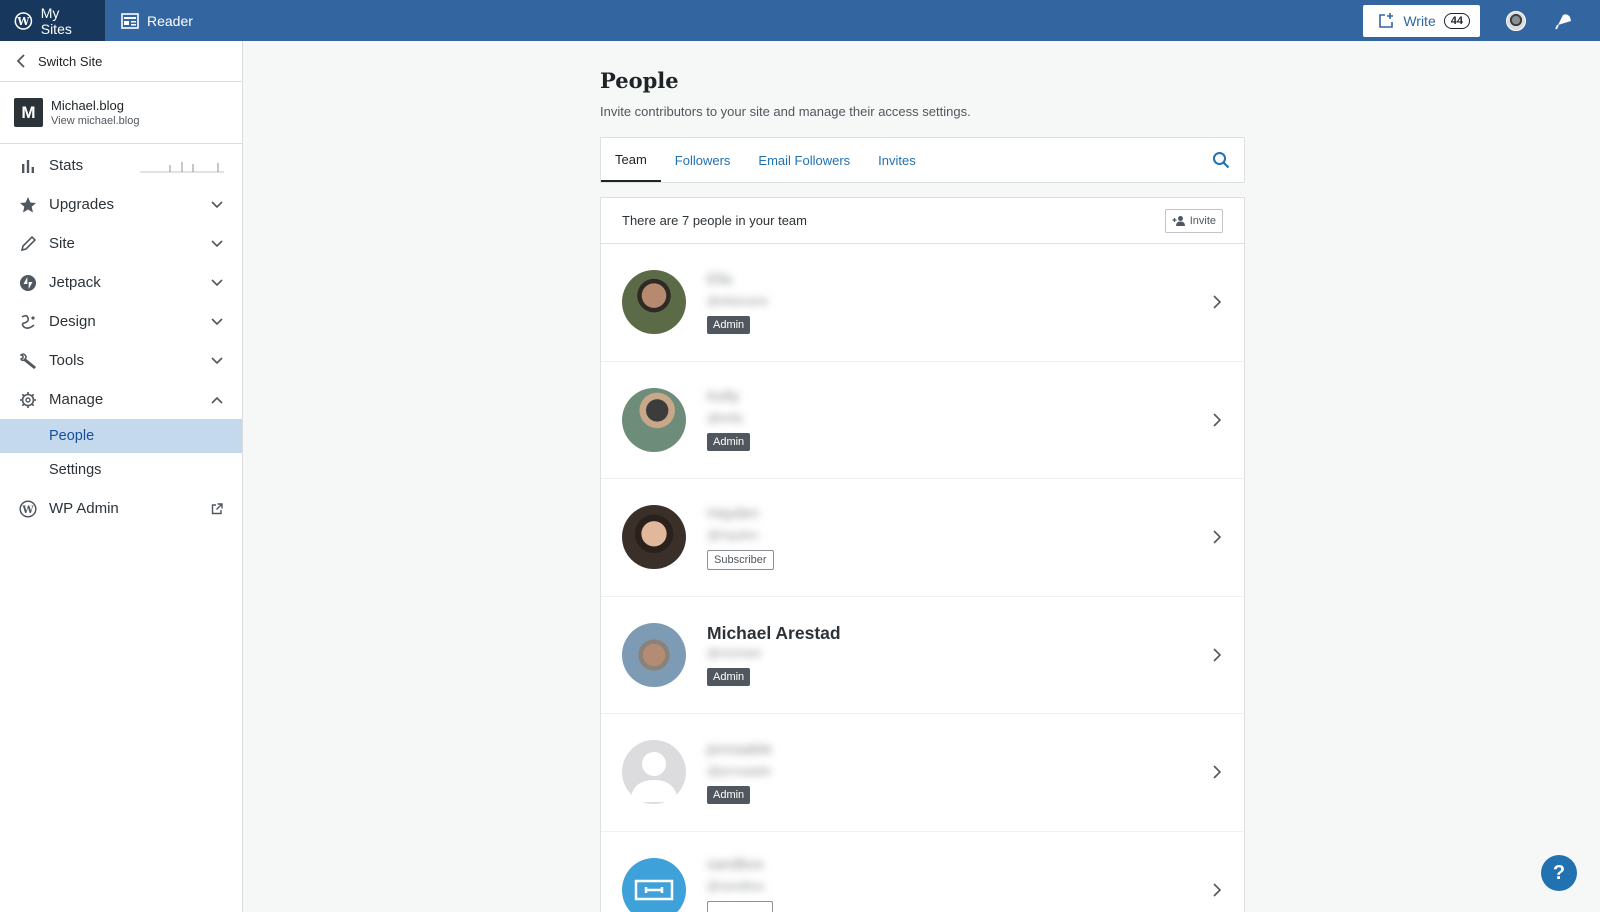  What do you see at coordinates (1559, 873) in the screenshot?
I see `help-button: ?` at bounding box center [1559, 873].